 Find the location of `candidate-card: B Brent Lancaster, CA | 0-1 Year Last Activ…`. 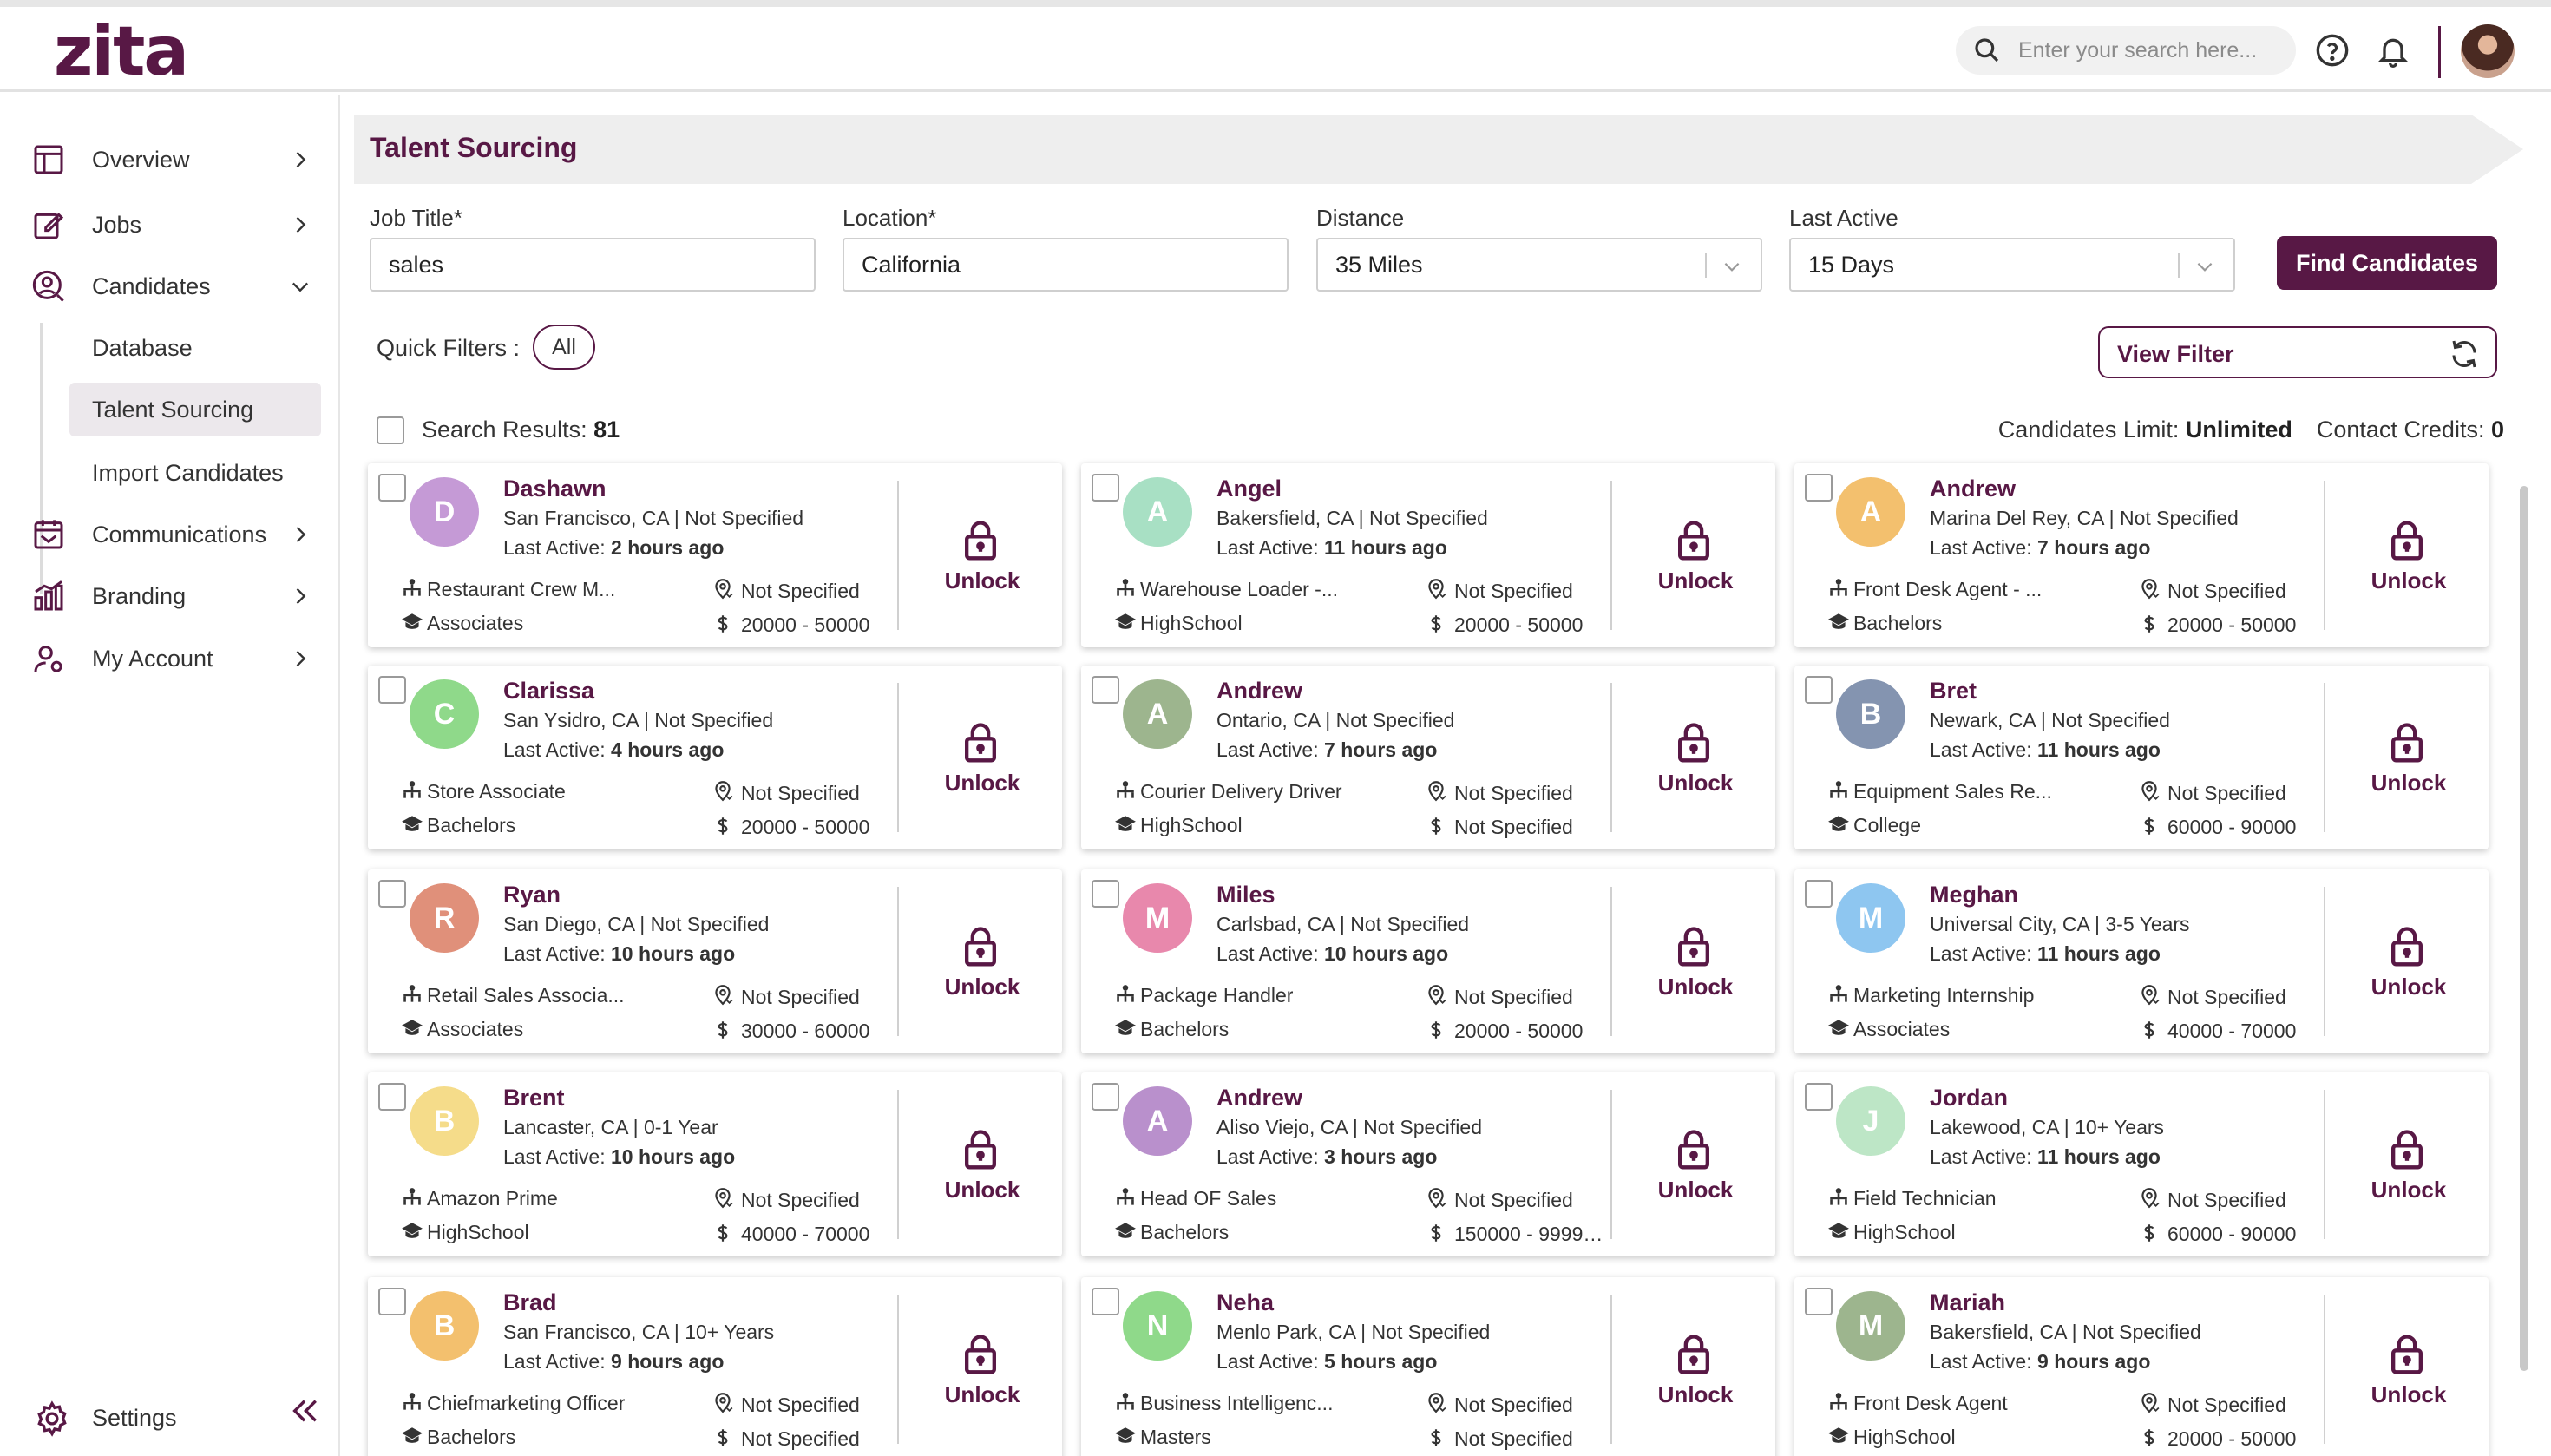

candidate-card: B Brent Lancaster, CA | 0-1 Year Last Activ… is located at coordinates (715, 1164).